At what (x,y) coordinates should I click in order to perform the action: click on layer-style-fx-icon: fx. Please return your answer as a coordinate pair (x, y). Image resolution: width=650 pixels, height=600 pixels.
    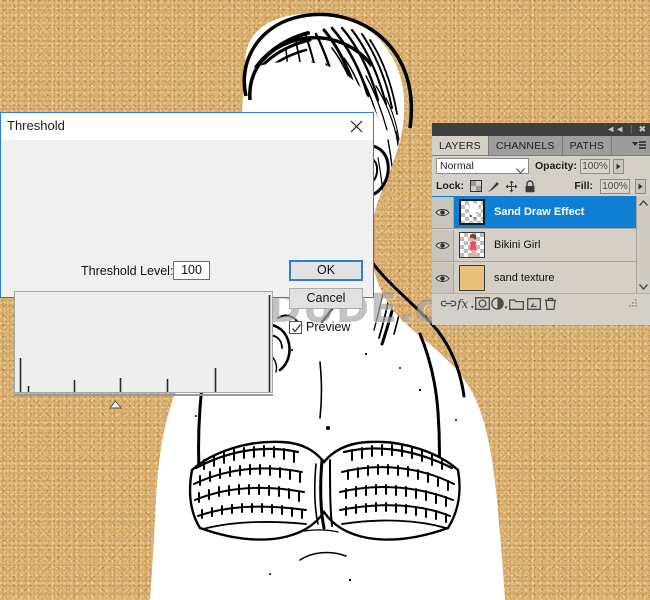
    Looking at the image, I should click on (465, 303).